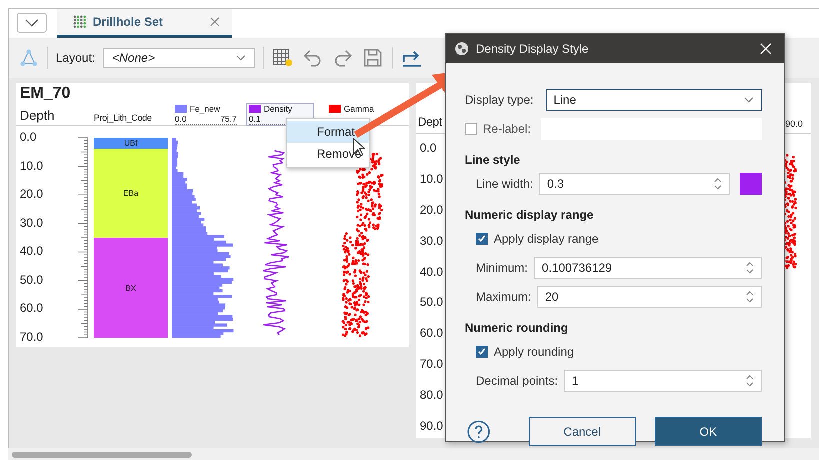 Image resolution: width=819 pixels, height=466 pixels. I want to click on cancel-button: Cancel, so click(582, 431).